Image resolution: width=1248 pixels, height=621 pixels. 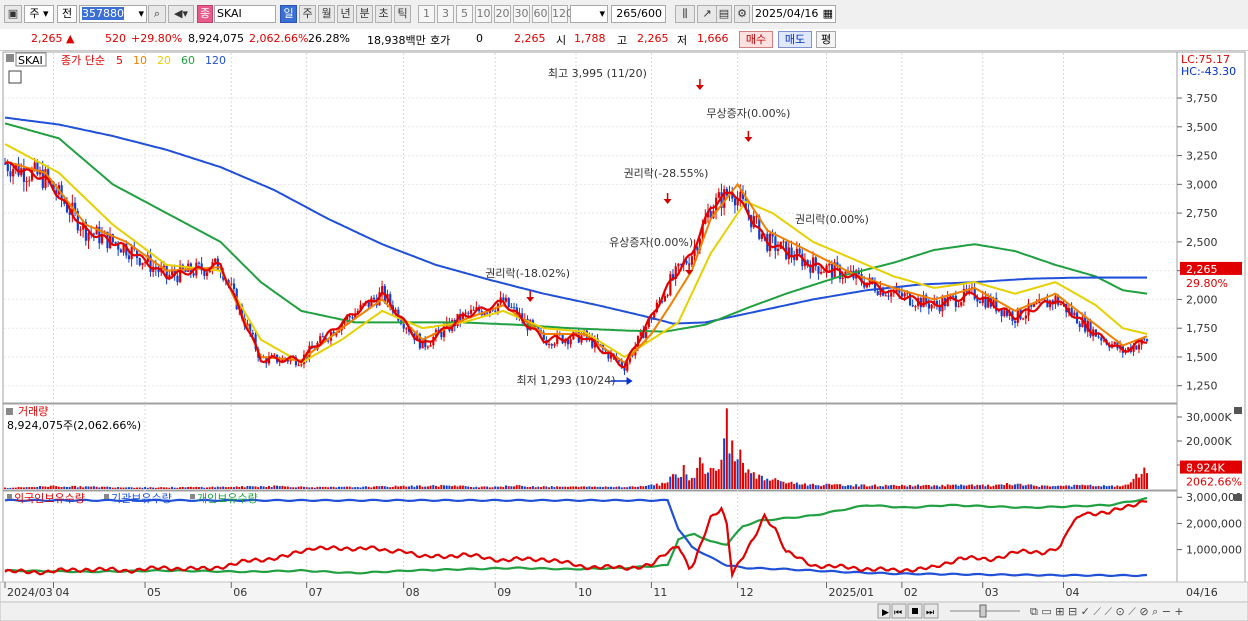 I want to click on volume-close-icon, so click(x=1238, y=410).